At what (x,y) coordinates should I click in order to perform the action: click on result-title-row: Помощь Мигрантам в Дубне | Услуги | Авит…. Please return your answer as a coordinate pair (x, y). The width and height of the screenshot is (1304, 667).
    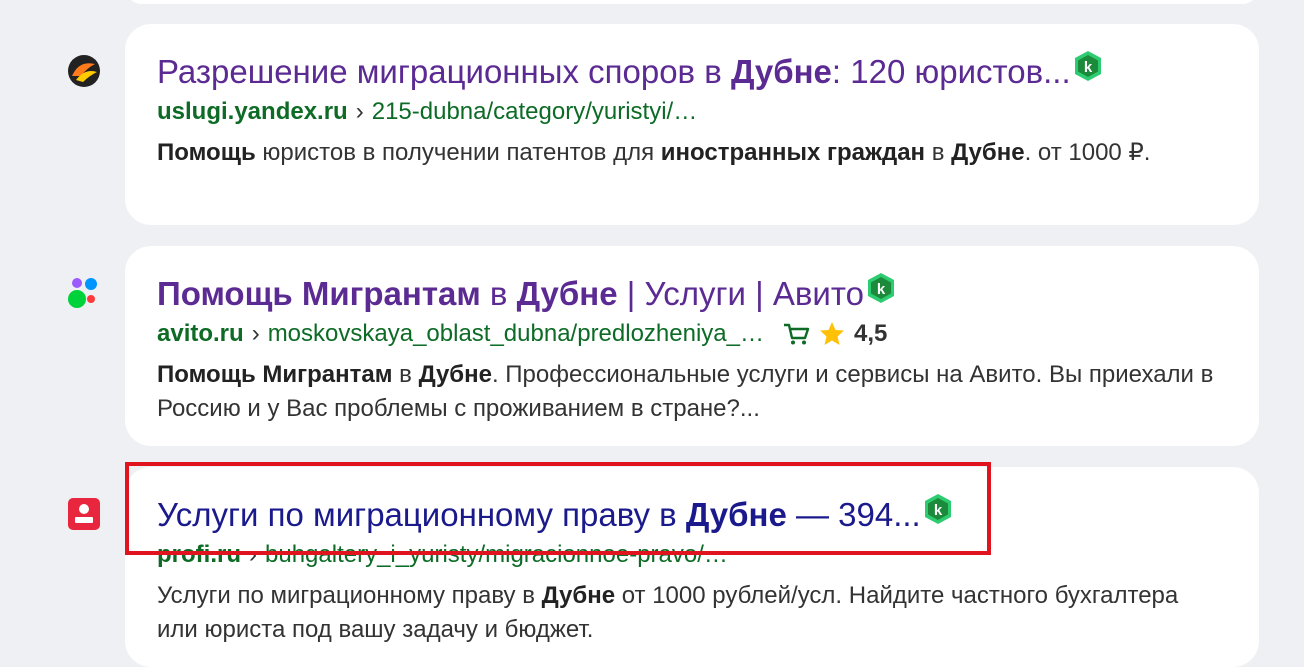
    Looking at the image, I should click on (526, 293).